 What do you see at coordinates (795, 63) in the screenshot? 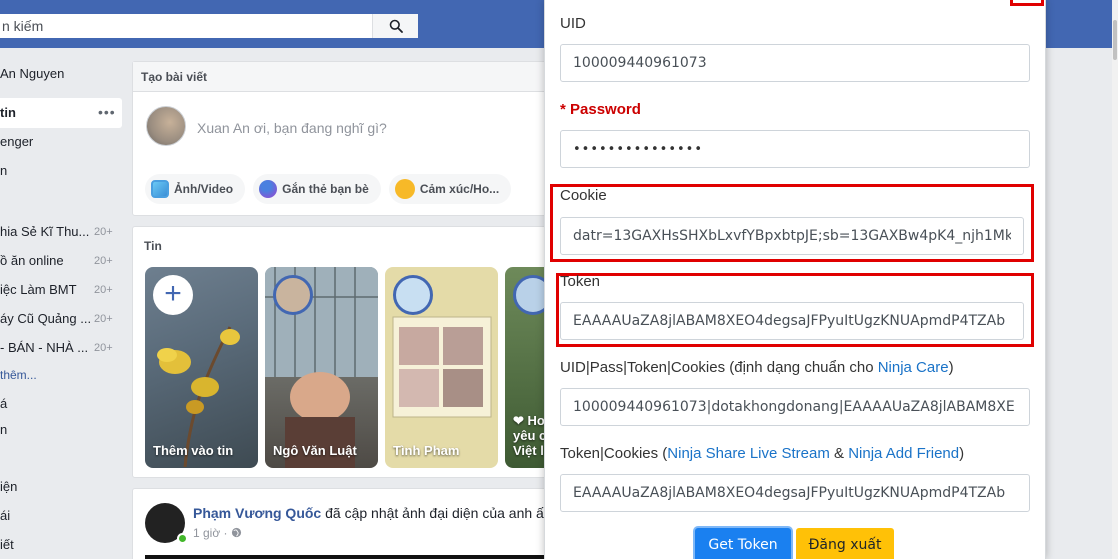
I see `uid-field` at bounding box center [795, 63].